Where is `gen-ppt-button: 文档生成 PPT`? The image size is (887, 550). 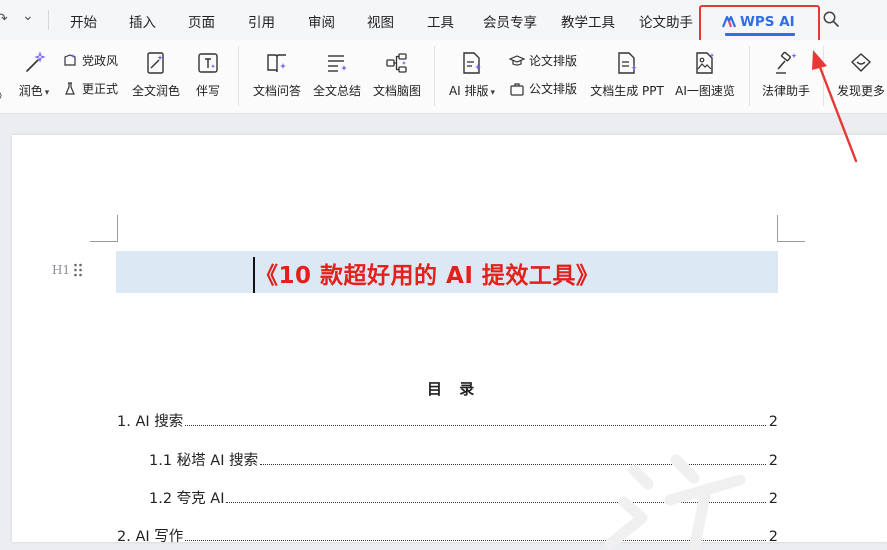
gen-ppt-button: 文档生成 PPT is located at coordinates (627, 69).